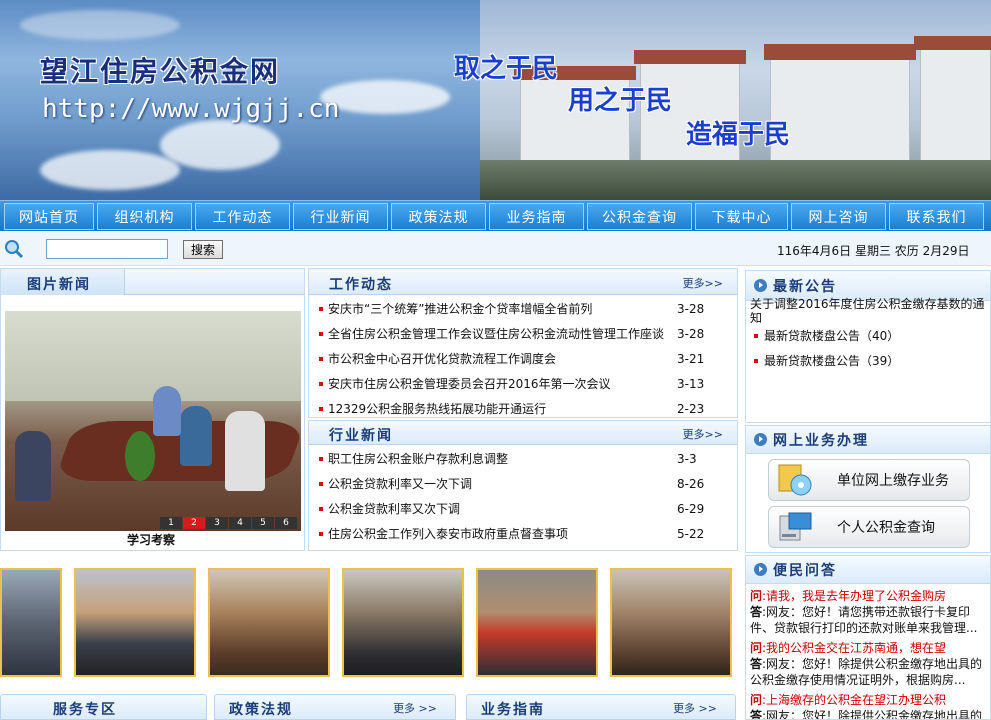  Describe the element at coordinates (838, 216) in the screenshot. I see `nav-consult: 网上咨询` at that location.